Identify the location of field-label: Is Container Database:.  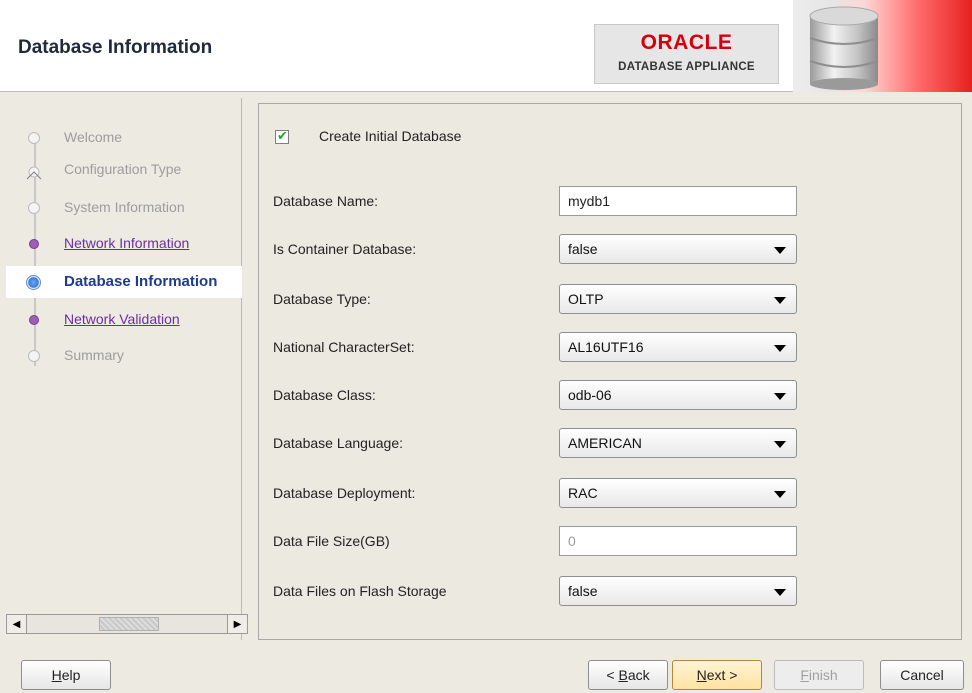
(345, 249).